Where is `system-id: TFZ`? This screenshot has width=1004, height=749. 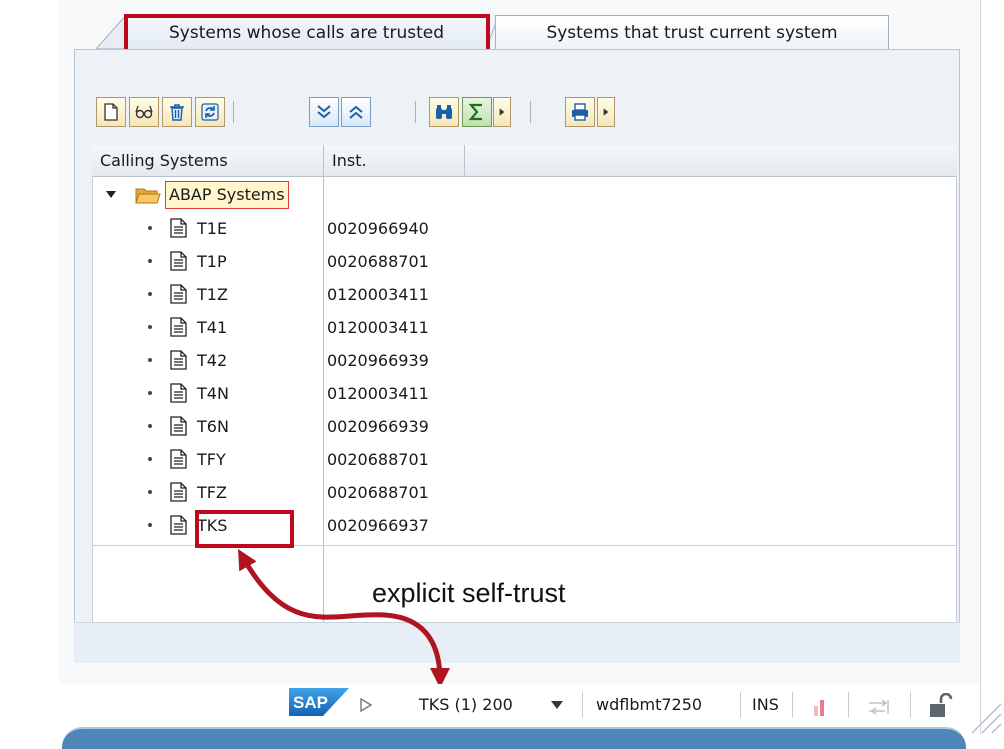
system-id: TFZ is located at coordinates (212, 492).